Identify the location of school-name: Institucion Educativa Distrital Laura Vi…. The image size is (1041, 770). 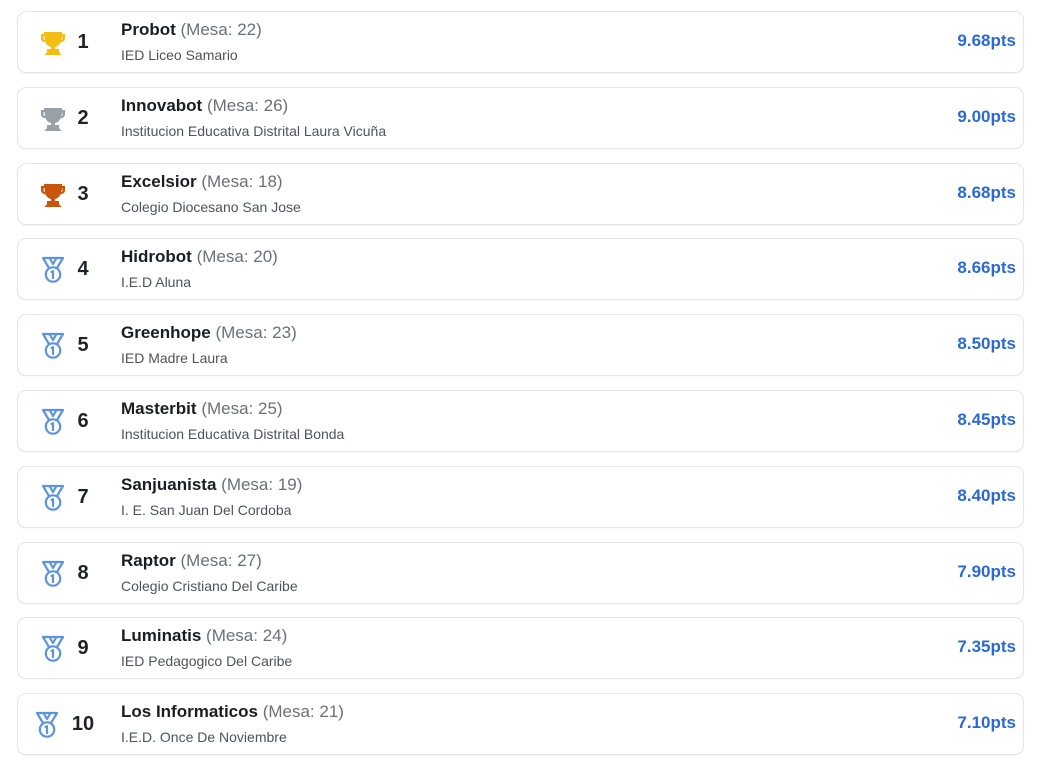
(254, 130).